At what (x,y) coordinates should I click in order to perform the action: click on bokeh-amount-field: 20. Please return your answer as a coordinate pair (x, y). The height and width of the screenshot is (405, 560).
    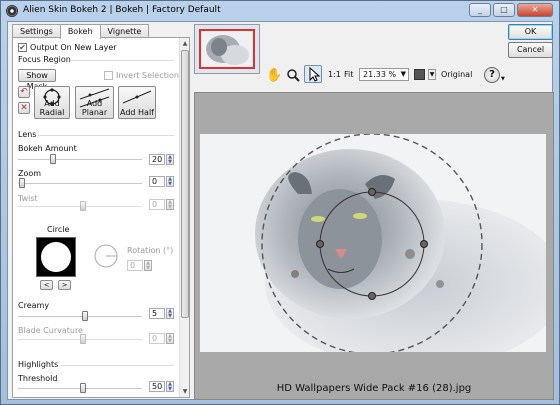
    Looking at the image, I should click on (157, 159).